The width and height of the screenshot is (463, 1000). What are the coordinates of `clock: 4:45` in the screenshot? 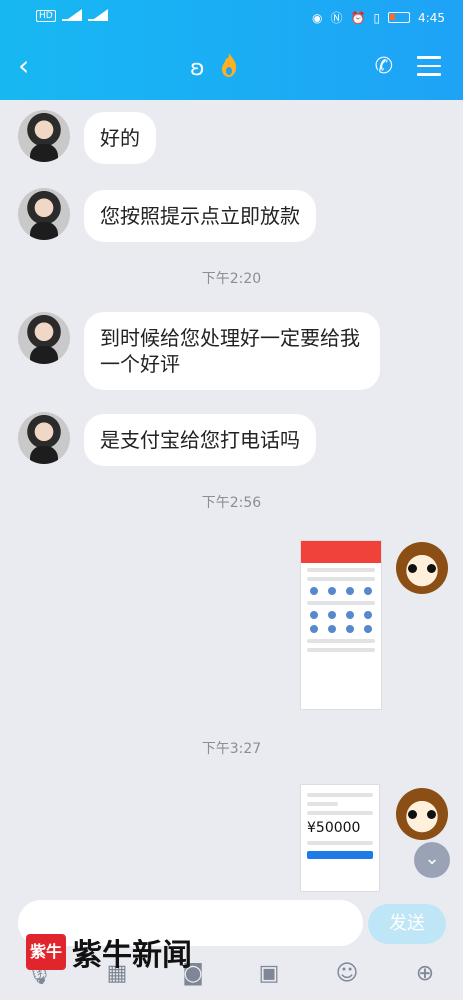 It's located at (431, 17).